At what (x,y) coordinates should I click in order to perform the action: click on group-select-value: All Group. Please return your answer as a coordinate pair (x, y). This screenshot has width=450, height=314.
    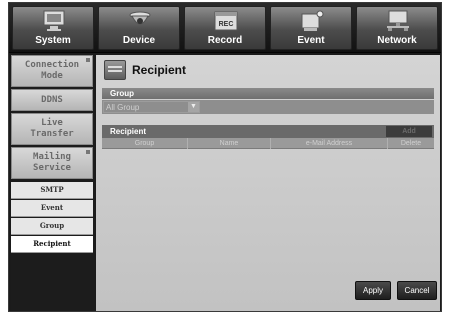
    Looking at the image, I should click on (123, 107).